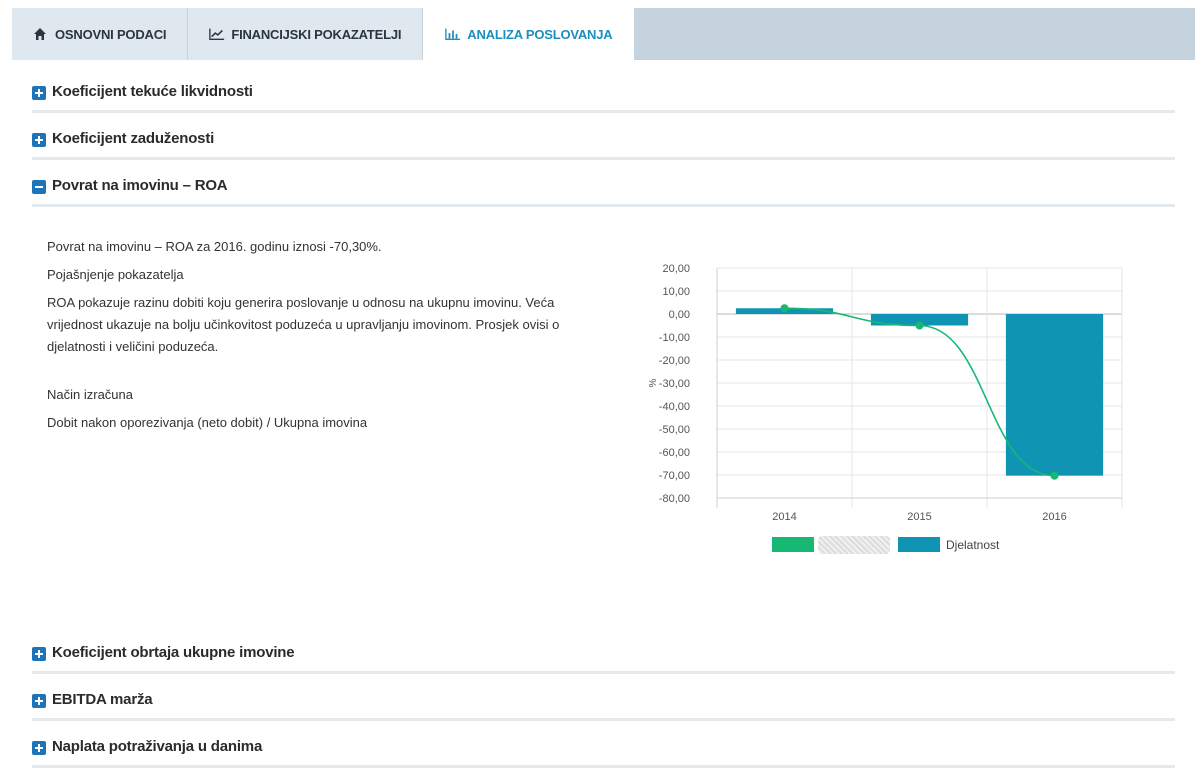  I want to click on y-tick-label: -80,00, so click(674, 499).